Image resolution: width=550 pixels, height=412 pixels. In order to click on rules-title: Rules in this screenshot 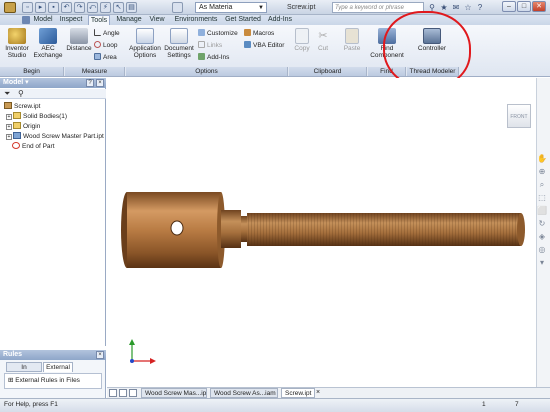, I will do `click(53, 355)`.